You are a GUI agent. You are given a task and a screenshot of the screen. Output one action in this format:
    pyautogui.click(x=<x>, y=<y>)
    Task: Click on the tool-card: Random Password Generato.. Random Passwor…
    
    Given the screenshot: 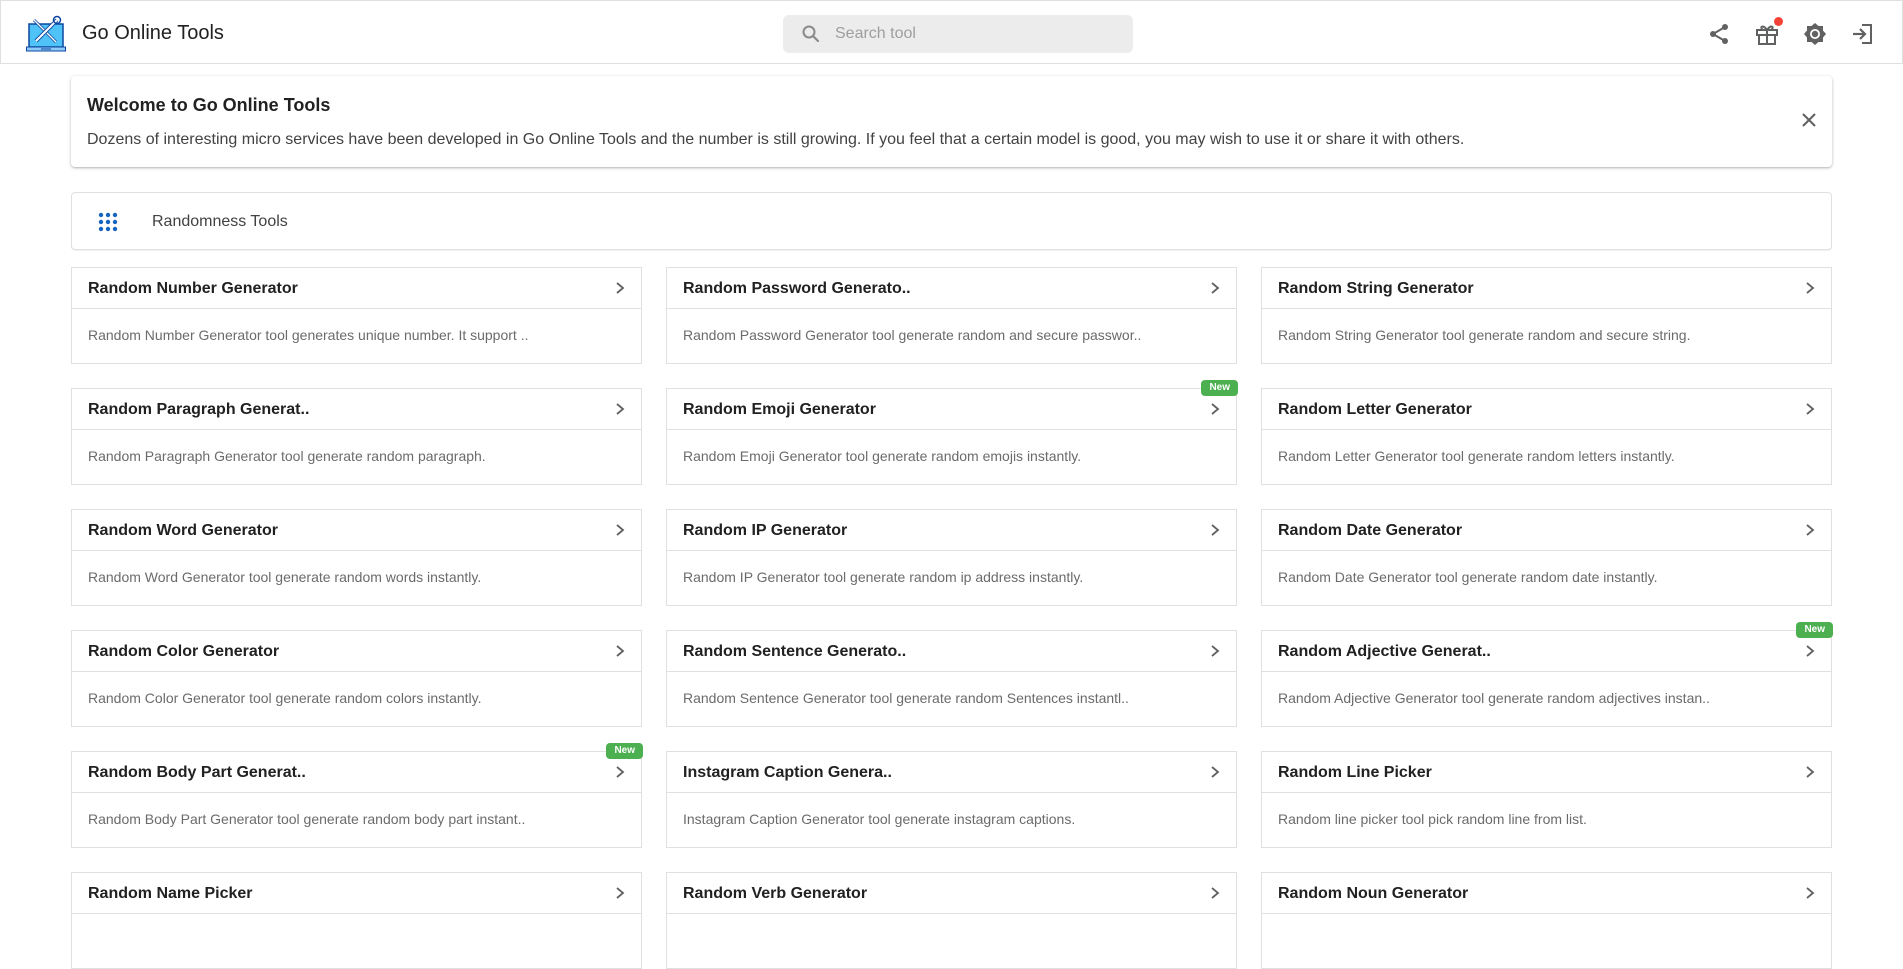 What is the action you would take?
    pyautogui.click(x=951, y=315)
    